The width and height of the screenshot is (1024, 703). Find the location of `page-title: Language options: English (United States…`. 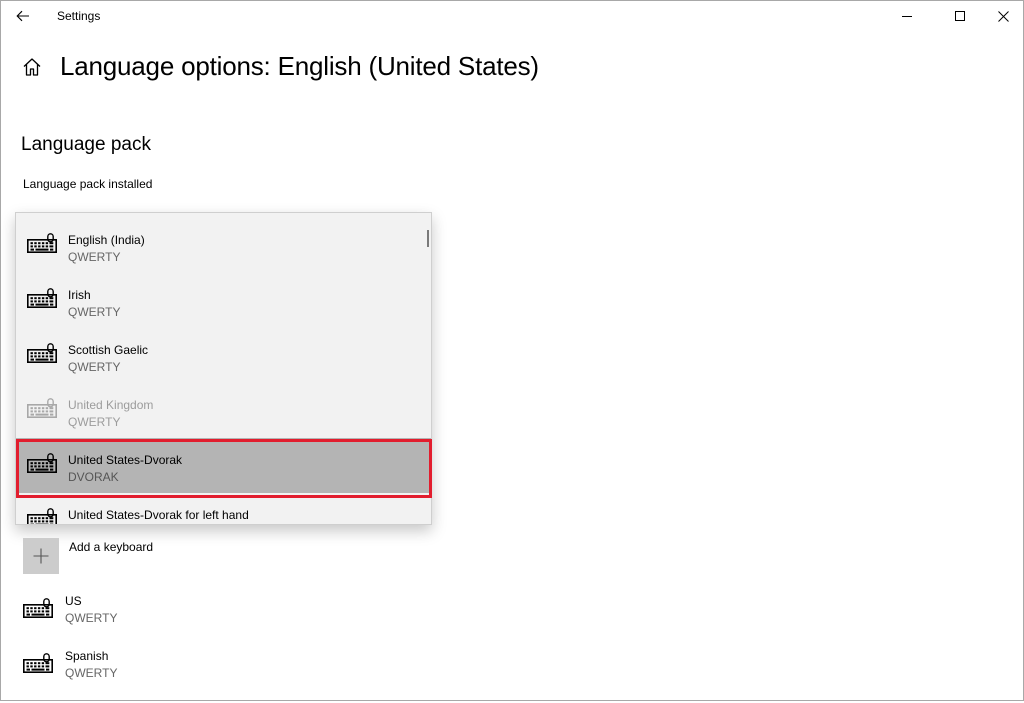

page-title: Language options: English (United States… is located at coordinates (299, 66).